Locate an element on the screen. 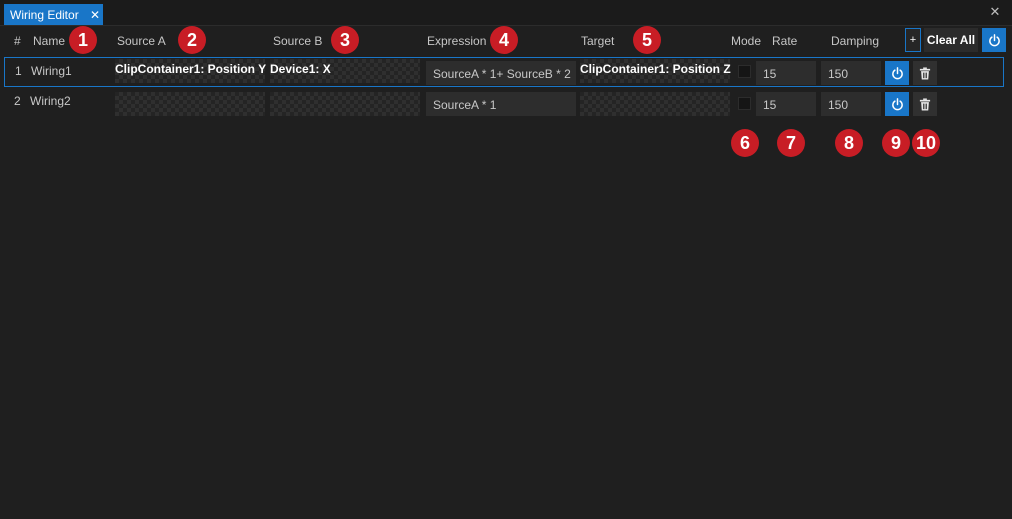 The image size is (1012, 519). source-a-field is located at coordinates (190, 104).